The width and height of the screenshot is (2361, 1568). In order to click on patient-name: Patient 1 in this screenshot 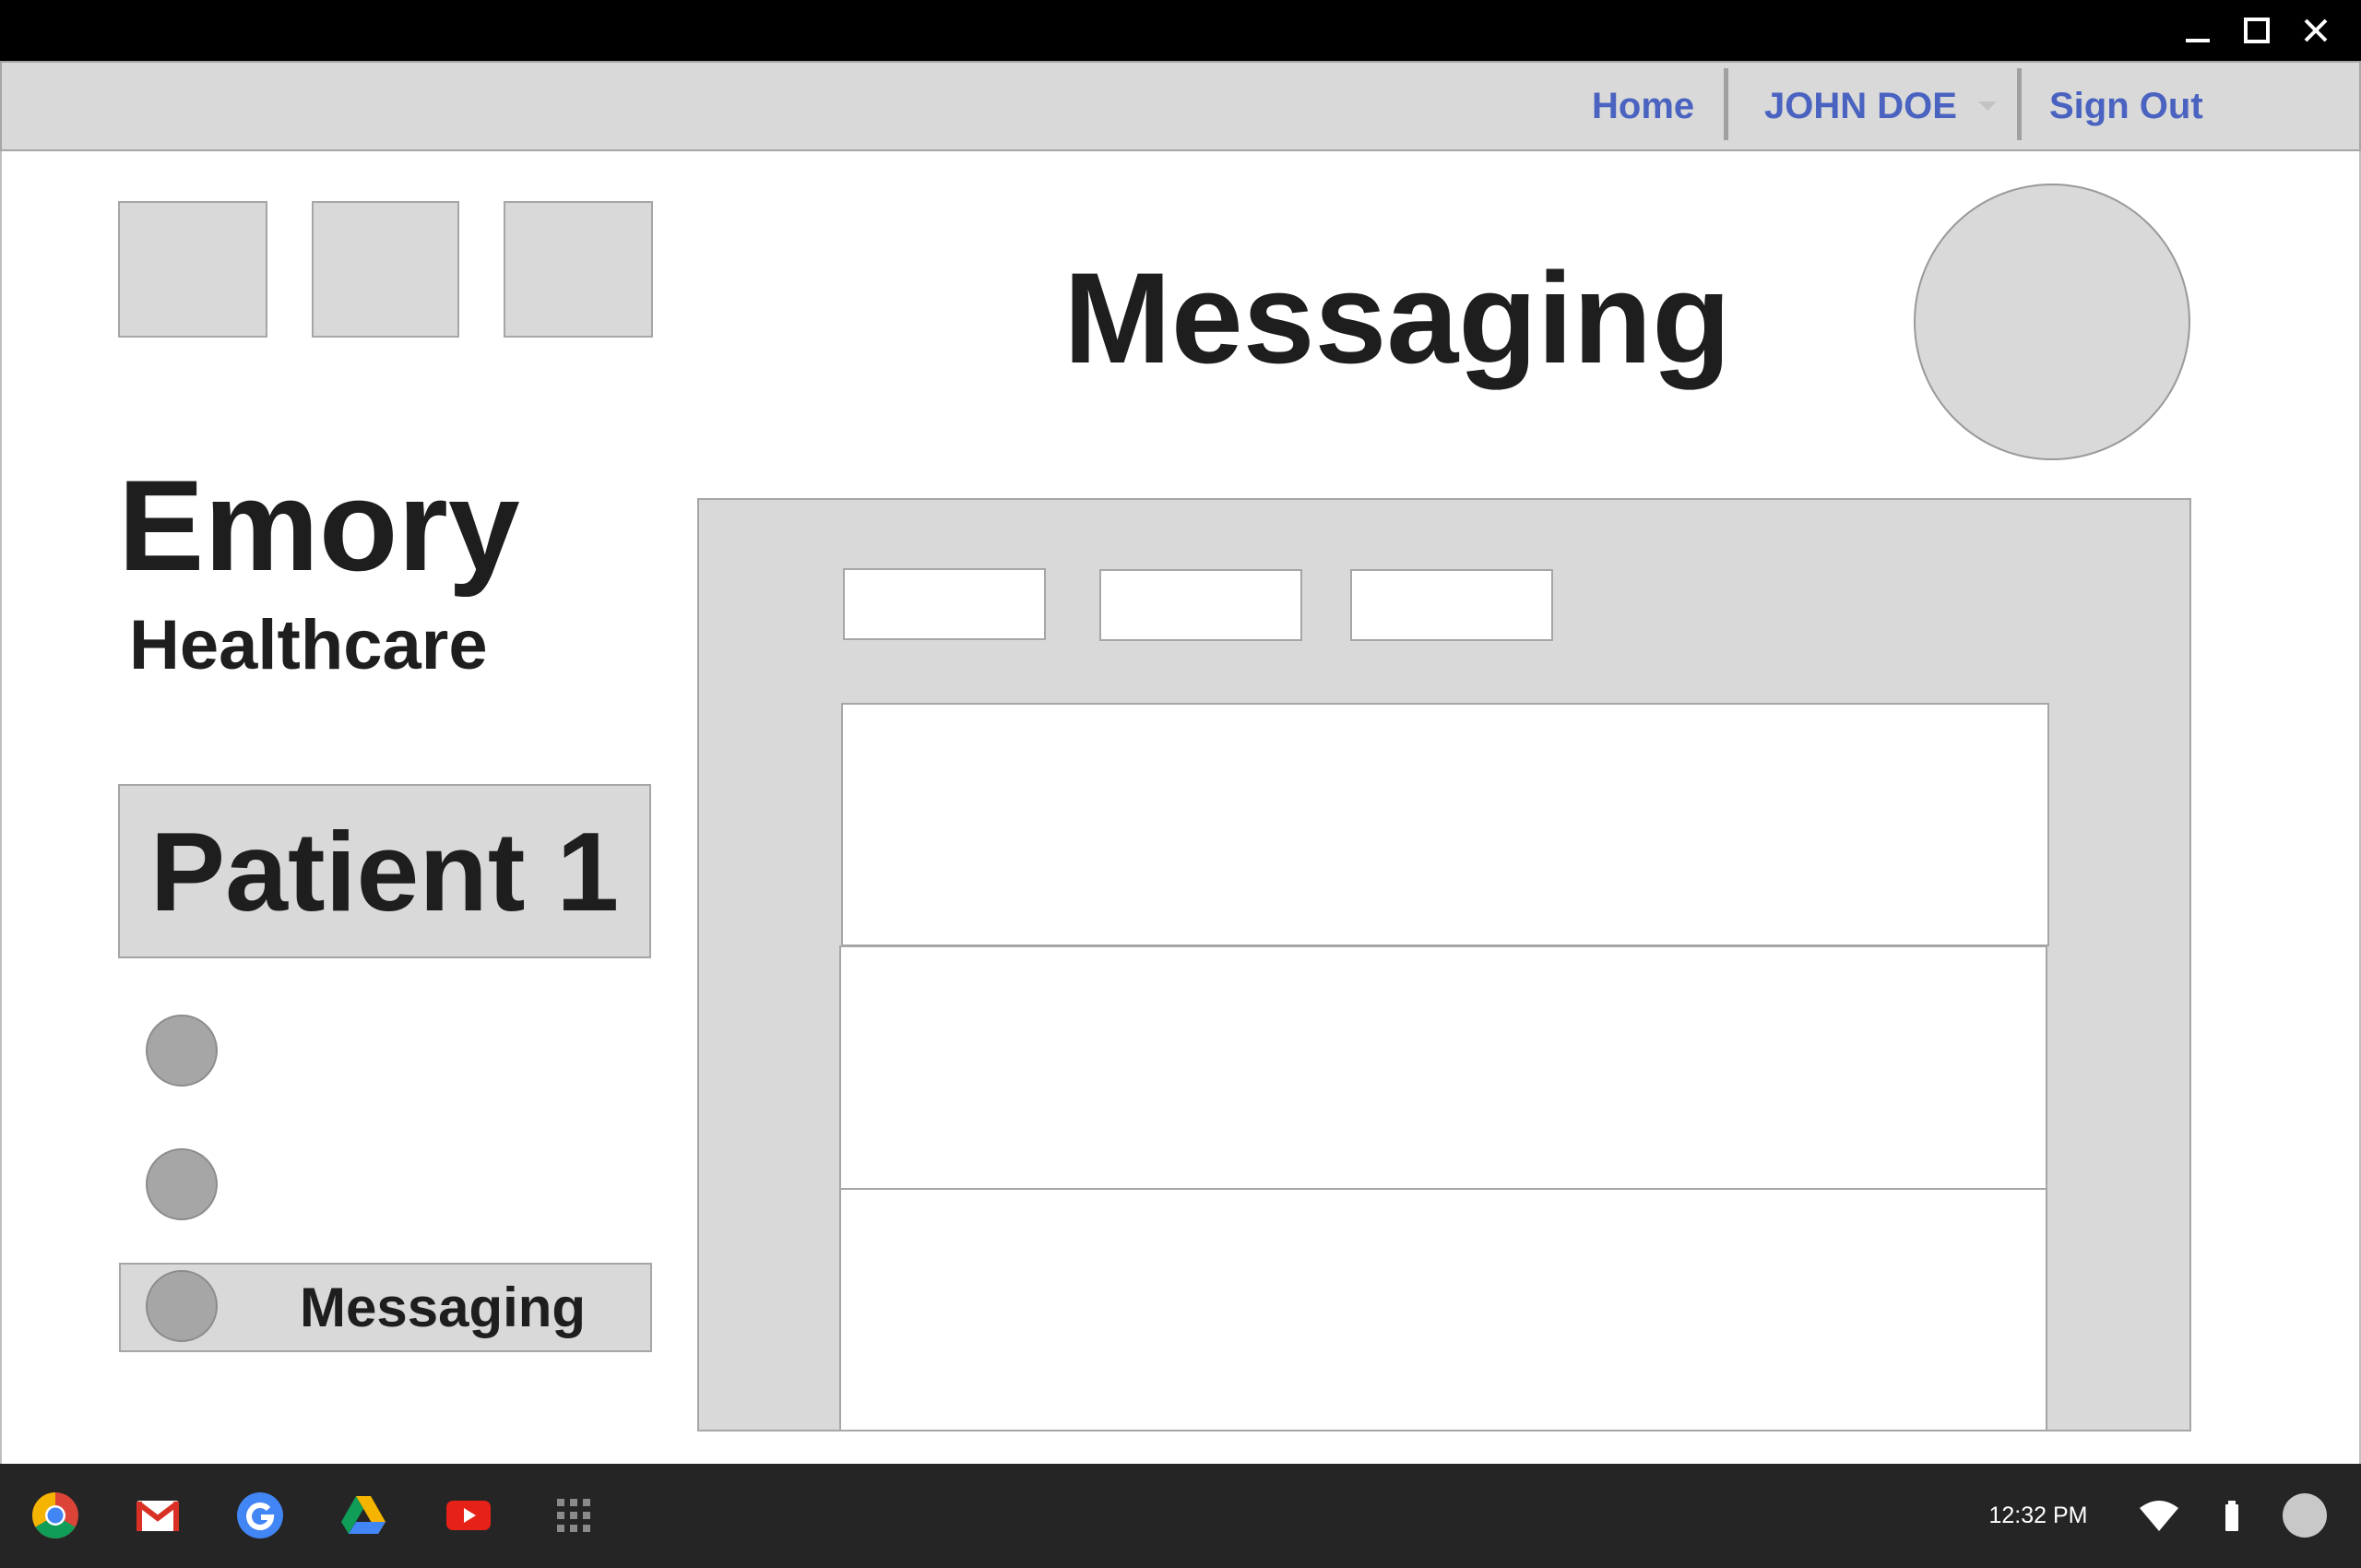, I will do `click(384, 871)`.